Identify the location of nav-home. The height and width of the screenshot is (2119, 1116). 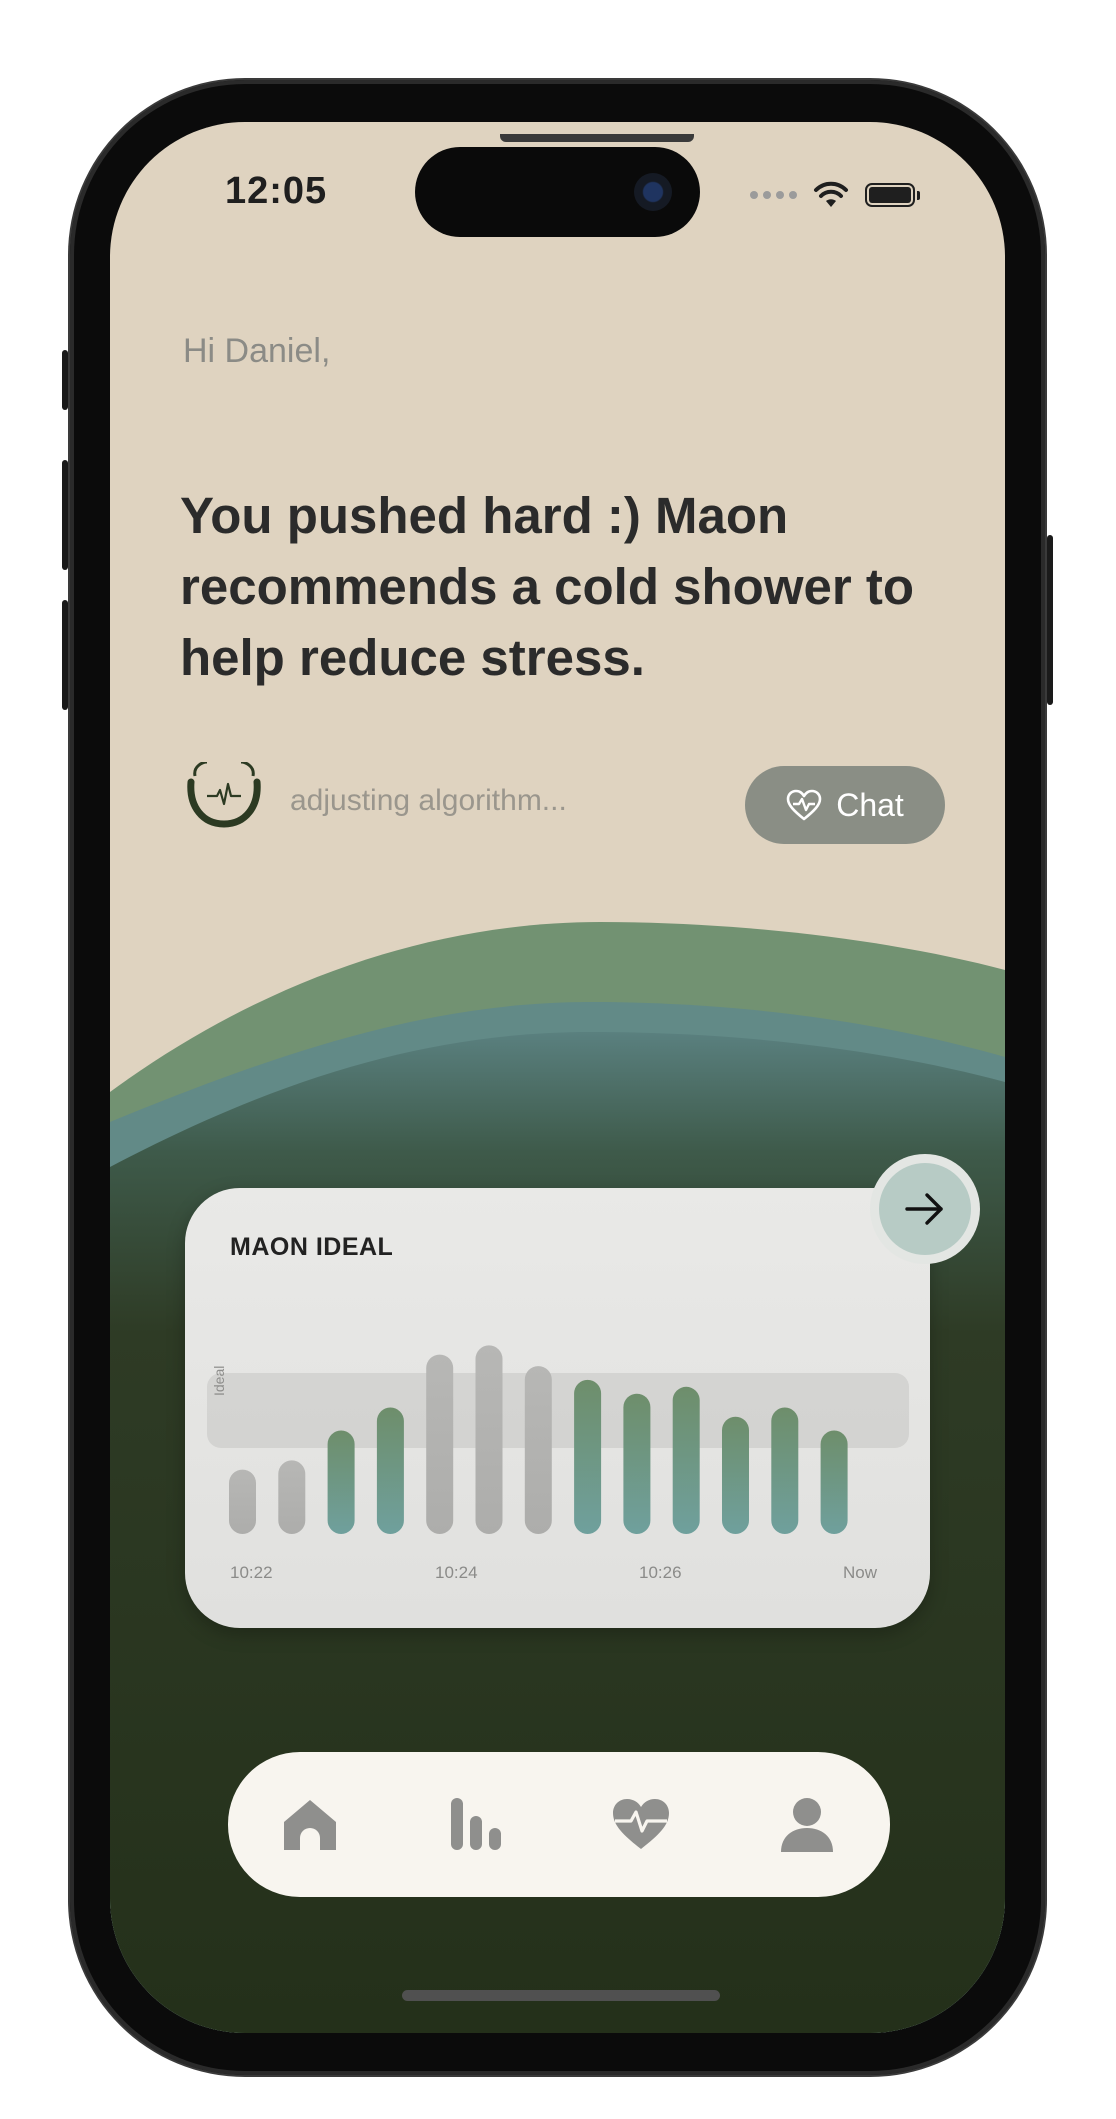
(310, 1824).